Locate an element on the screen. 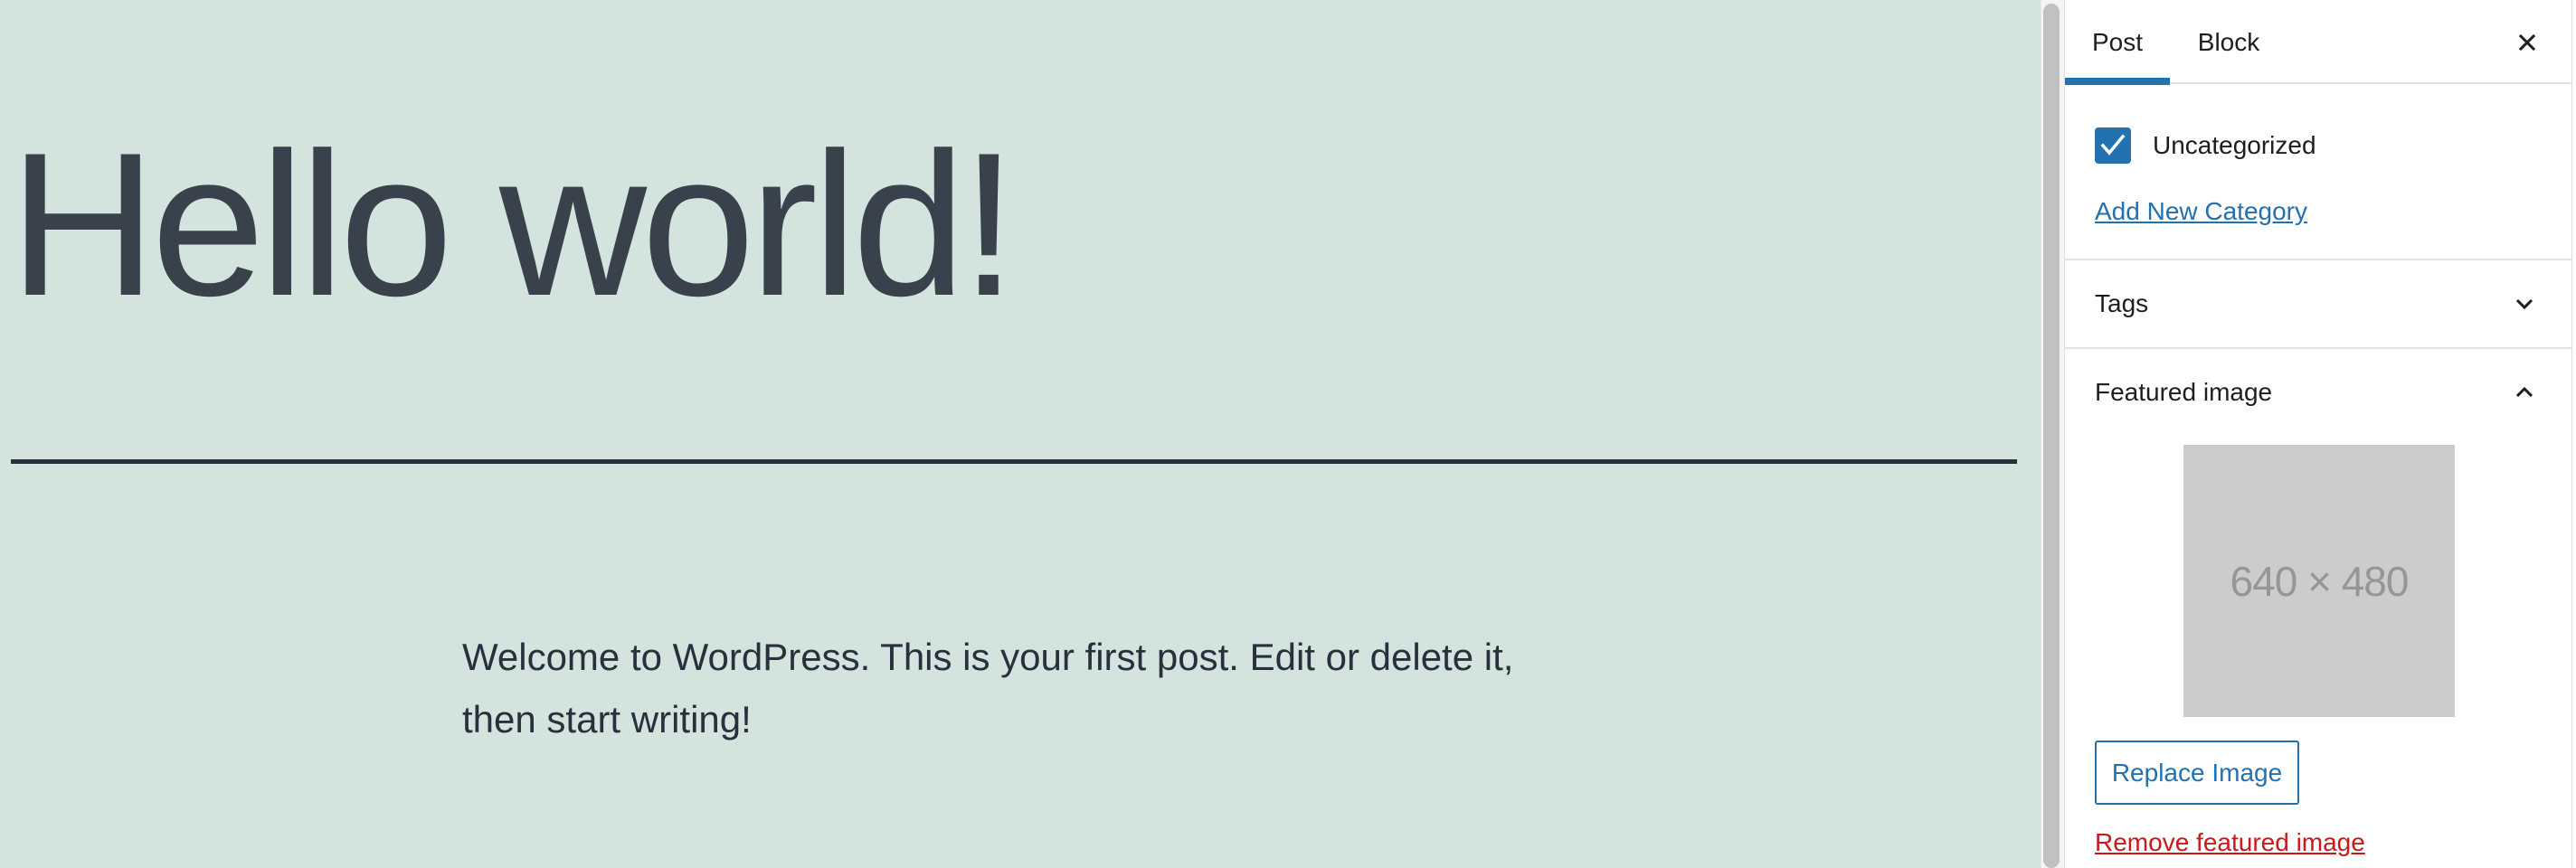  remove-featured-image-link: Remove featured image is located at coordinates (2230, 843).